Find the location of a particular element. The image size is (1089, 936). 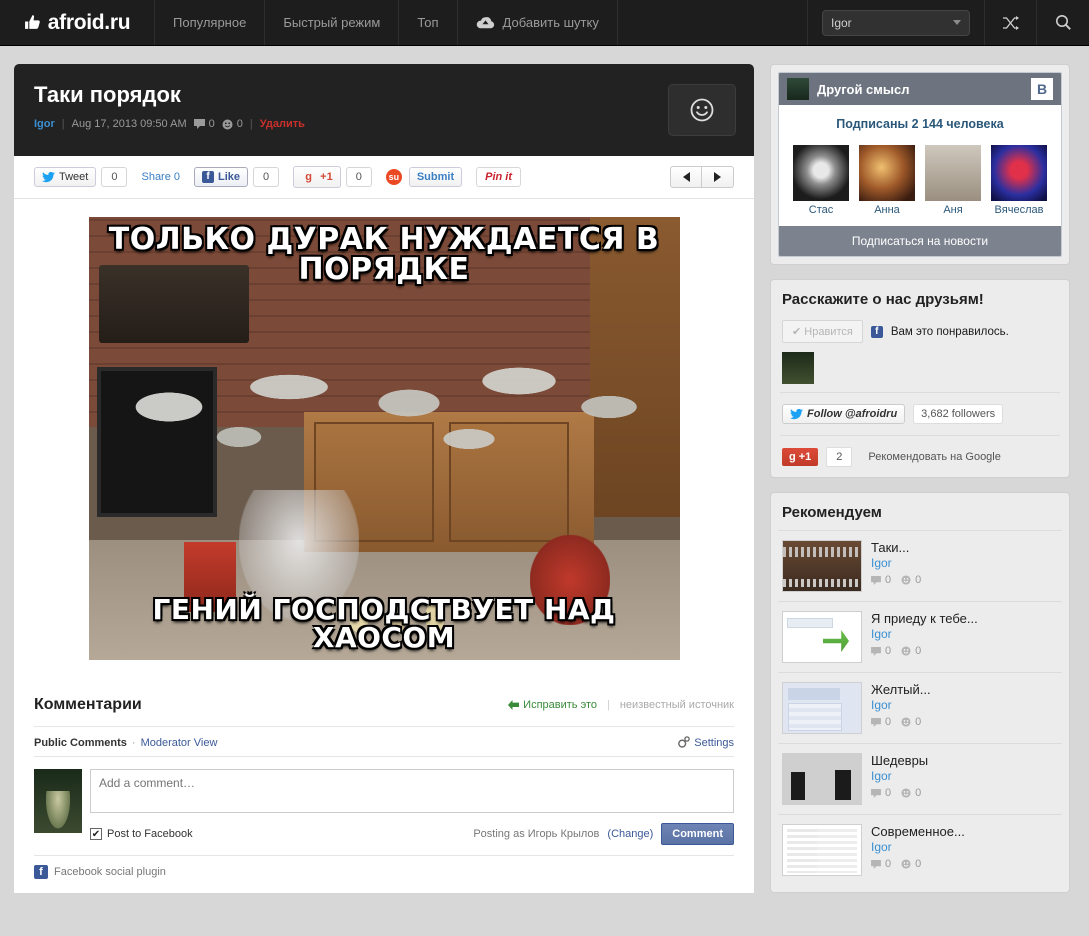

site-logo: afroid.ru is located at coordinates (77, 22).